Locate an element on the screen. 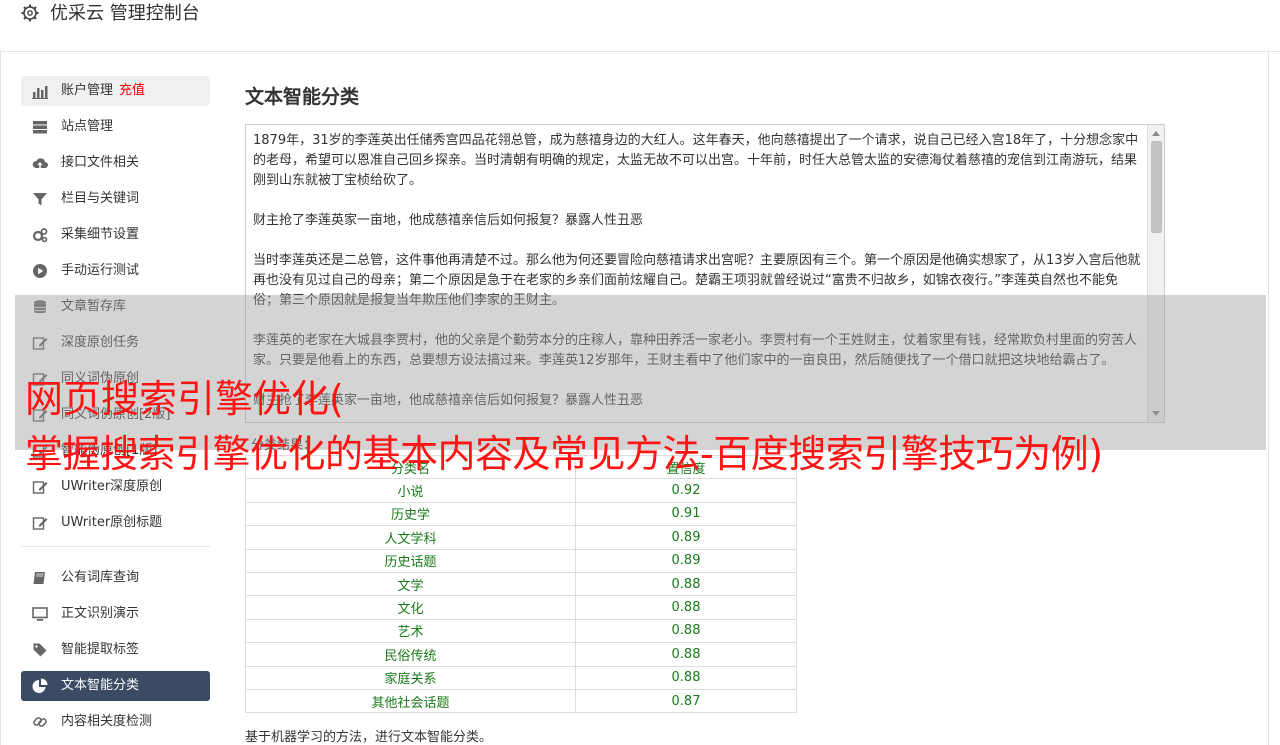  table-row: 文化 0.88 is located at coordinates (521, 607).